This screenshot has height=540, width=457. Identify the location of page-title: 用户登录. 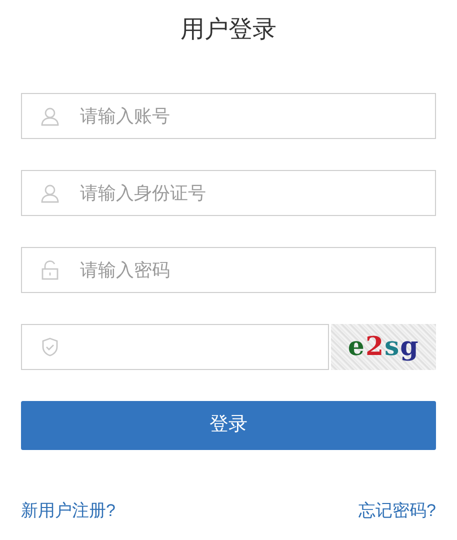
(228, 30).